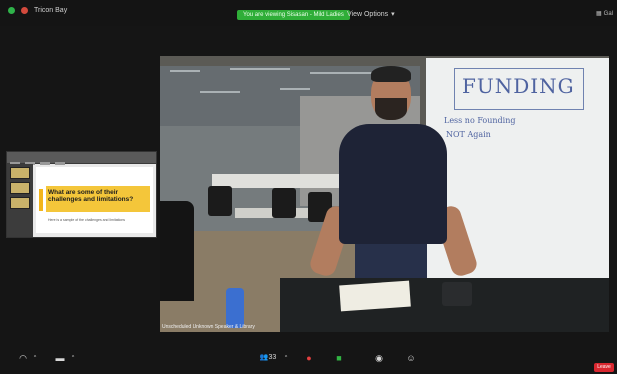  I want to click on whiteboard-line: Less no Founding, so click(480, 120).